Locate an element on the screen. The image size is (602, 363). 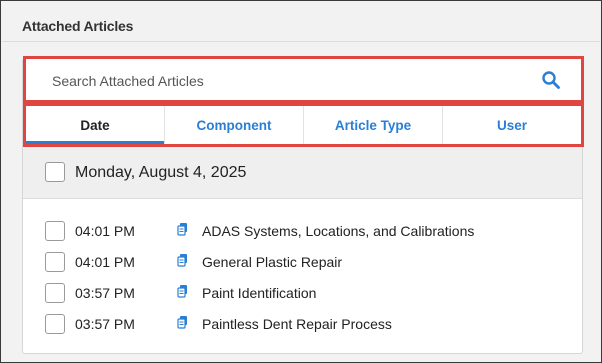
article-title-link: General Plastic Repair is located at coordinates (272, 262).